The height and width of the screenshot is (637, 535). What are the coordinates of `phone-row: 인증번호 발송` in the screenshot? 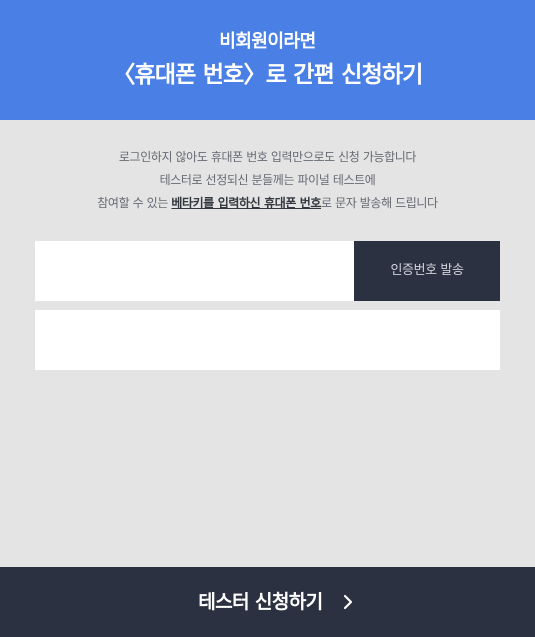 It's located at (267, 271).